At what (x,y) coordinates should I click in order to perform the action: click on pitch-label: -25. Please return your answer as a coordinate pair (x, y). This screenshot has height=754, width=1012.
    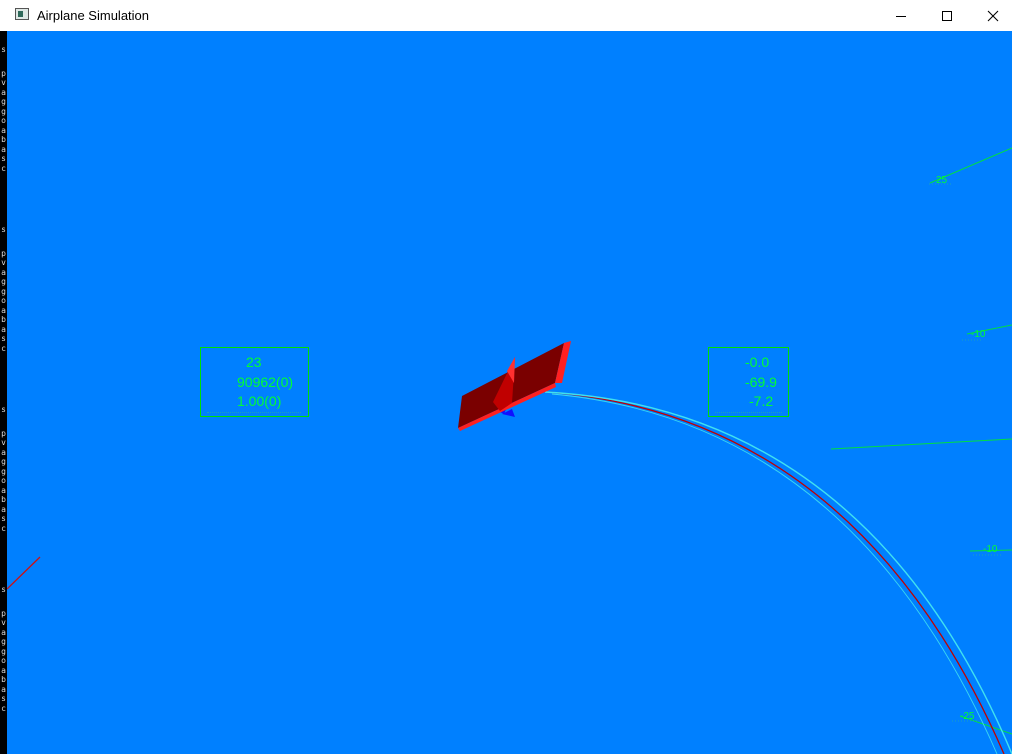
    Looking at the image, I should click on (967, 716).